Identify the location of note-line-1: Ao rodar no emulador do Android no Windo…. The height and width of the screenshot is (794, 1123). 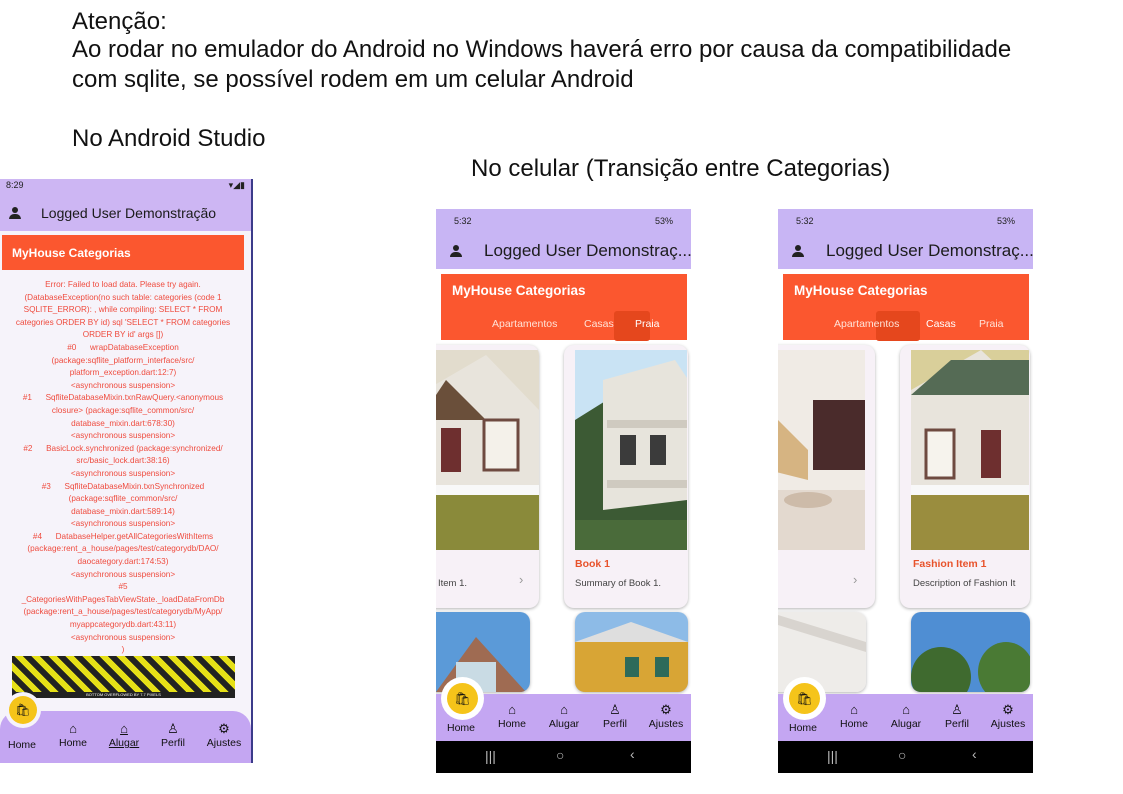
(542, 49).